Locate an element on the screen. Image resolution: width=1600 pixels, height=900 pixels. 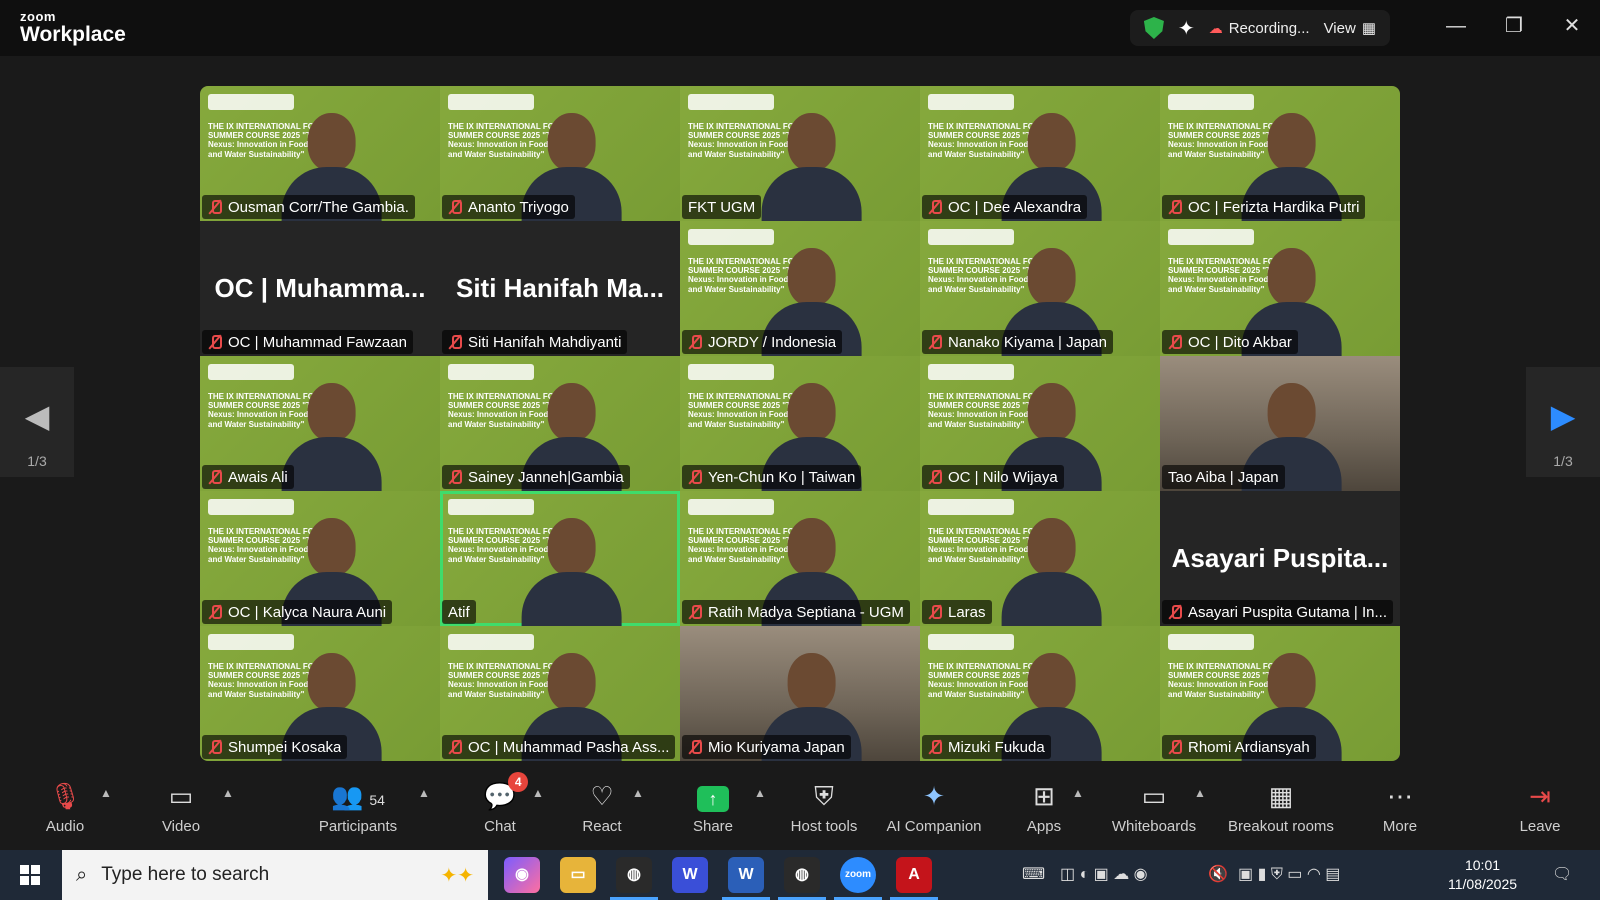
participant-name: OC | Nilo Wijaya is located at coordinates (1003, 477).